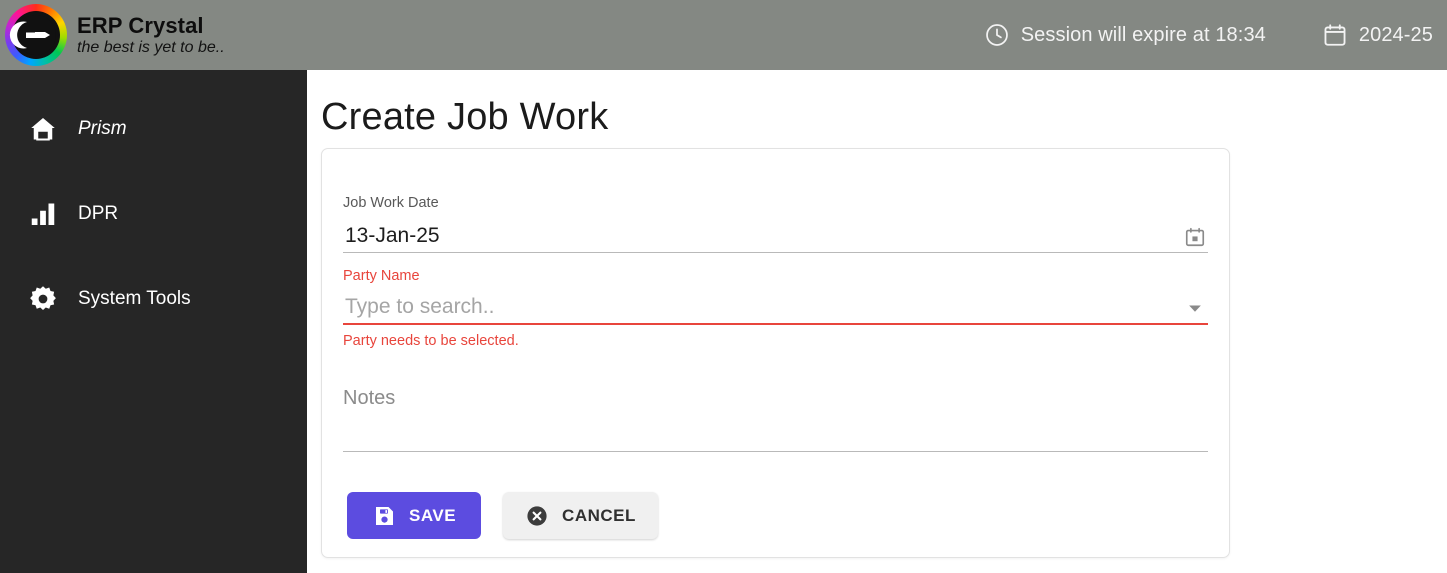  I want to click on bar-chart-icon, so click(43, 214).